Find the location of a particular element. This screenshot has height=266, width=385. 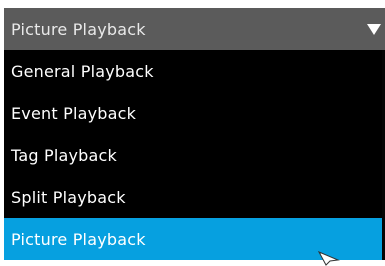

mouse-pointer-icon is located at coordinates (329, 258).